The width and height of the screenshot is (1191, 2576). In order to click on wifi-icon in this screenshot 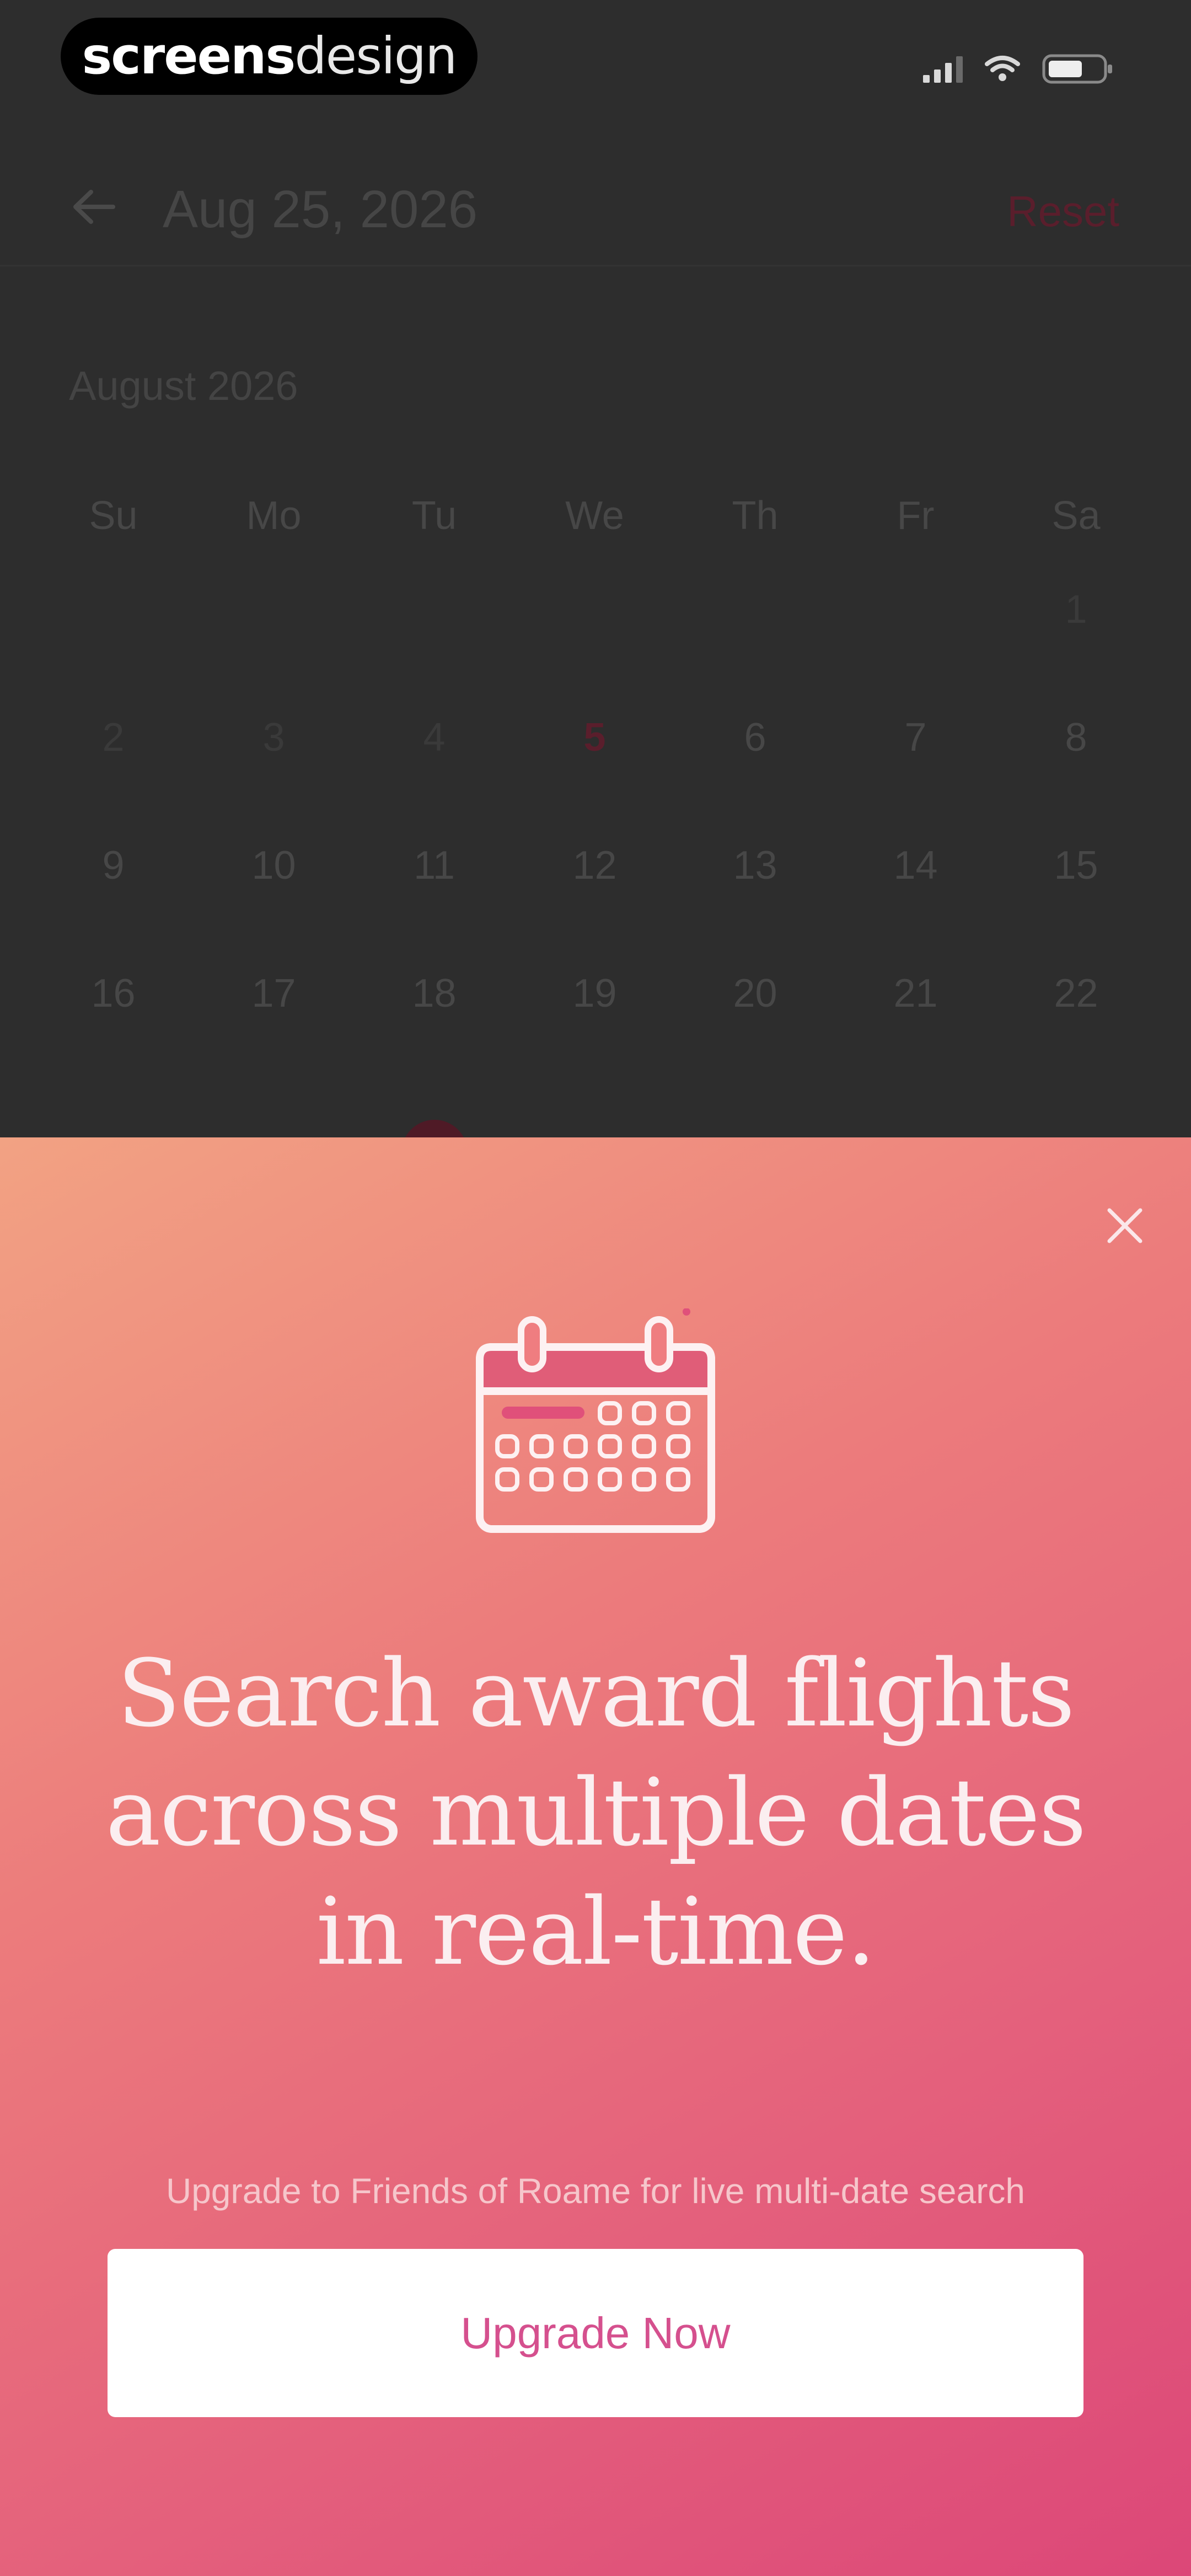, I will do `click(1002, 69)`.